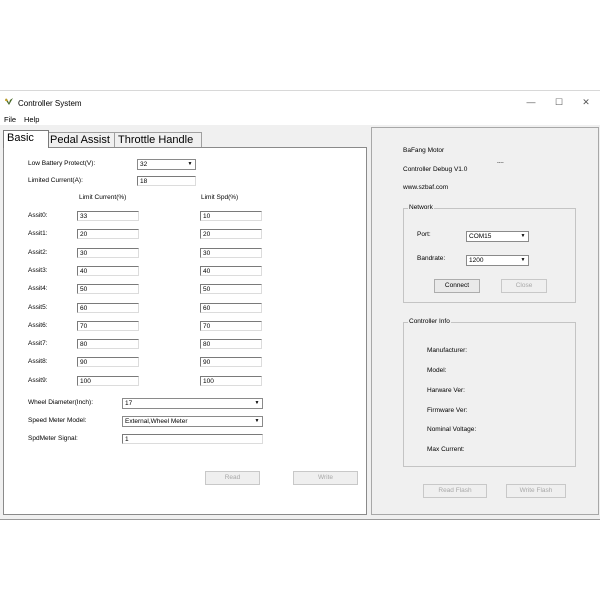 The width and height of the screenshot is (600, 600). Describe the element at coordinates (421, 207) in the screenshot. I see `network-group-title: Network` at that location.